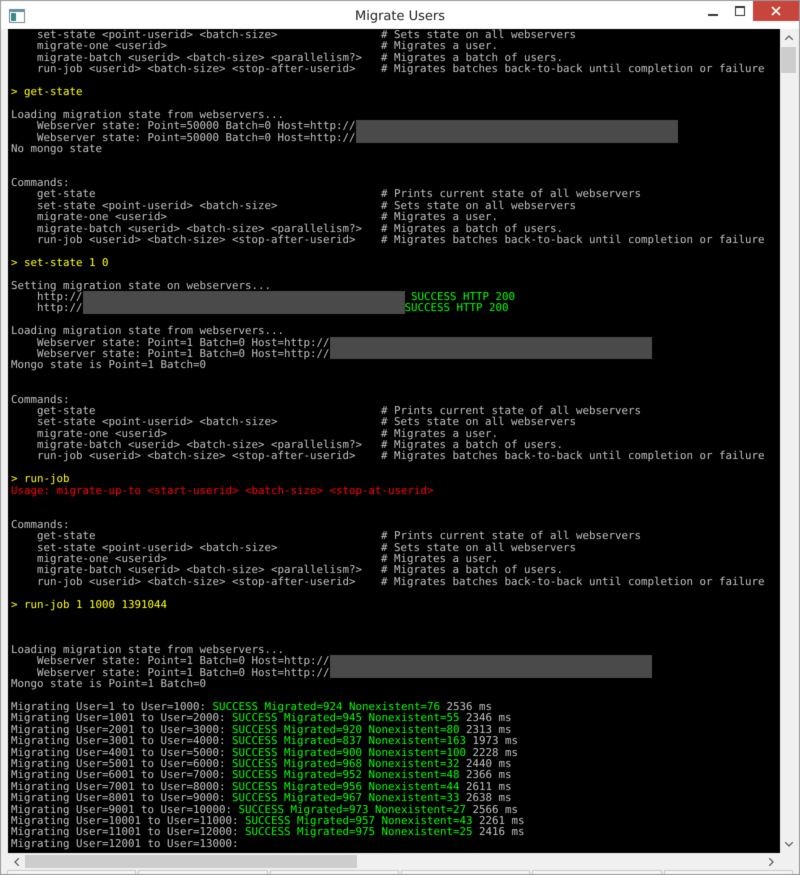 This screenshot has height=875, width=800. What do you see at coordinates (739, 11) in the screenshot?
I see `maximize-icon` at bounding box center [739, 11].